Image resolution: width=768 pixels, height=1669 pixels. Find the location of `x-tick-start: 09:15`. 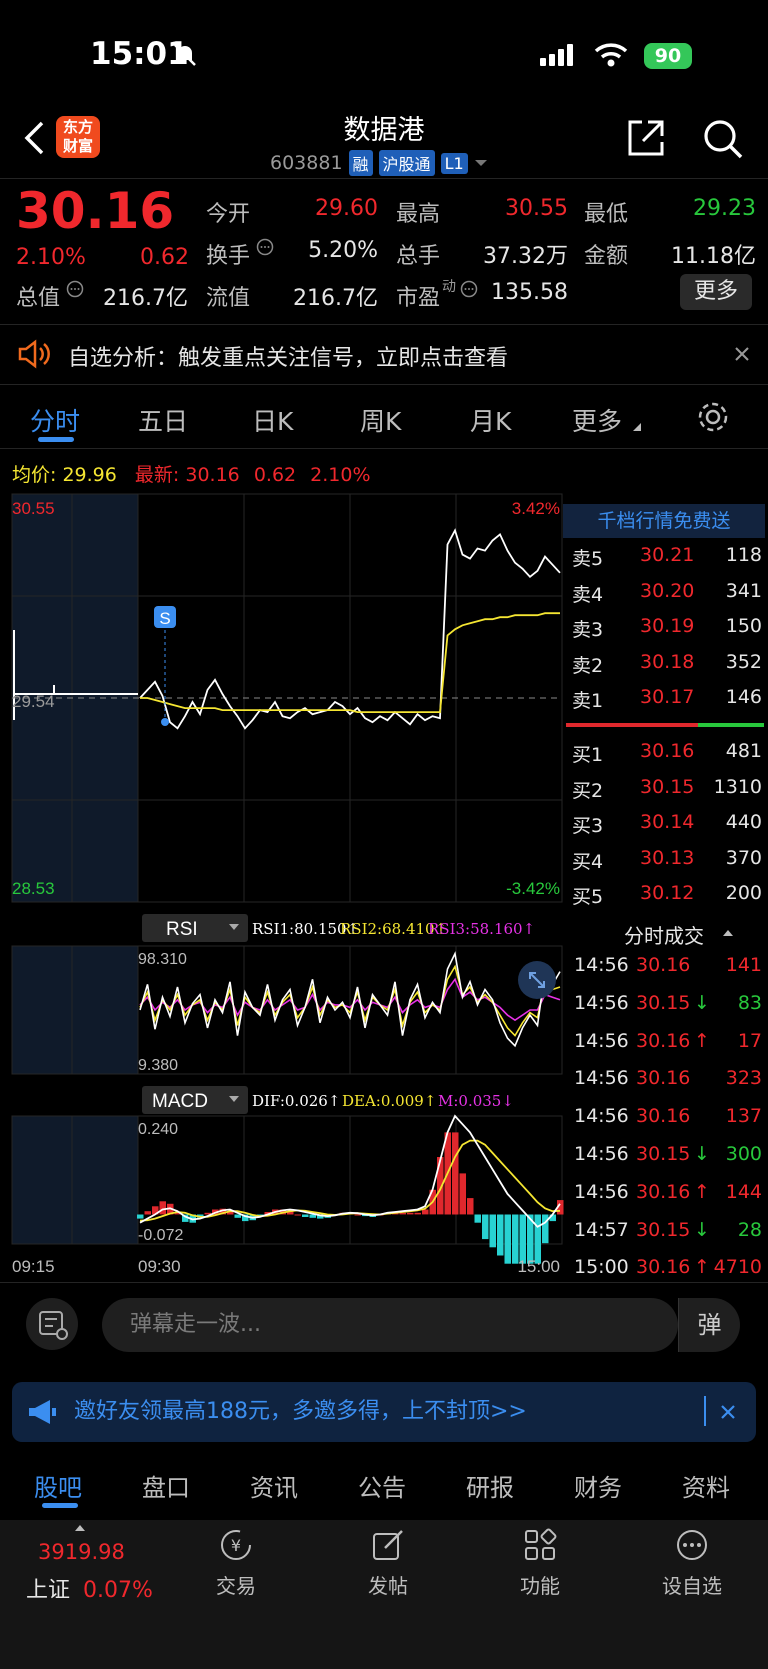

x-tick-start: 09:15 is located at coordinates (33, 1266).